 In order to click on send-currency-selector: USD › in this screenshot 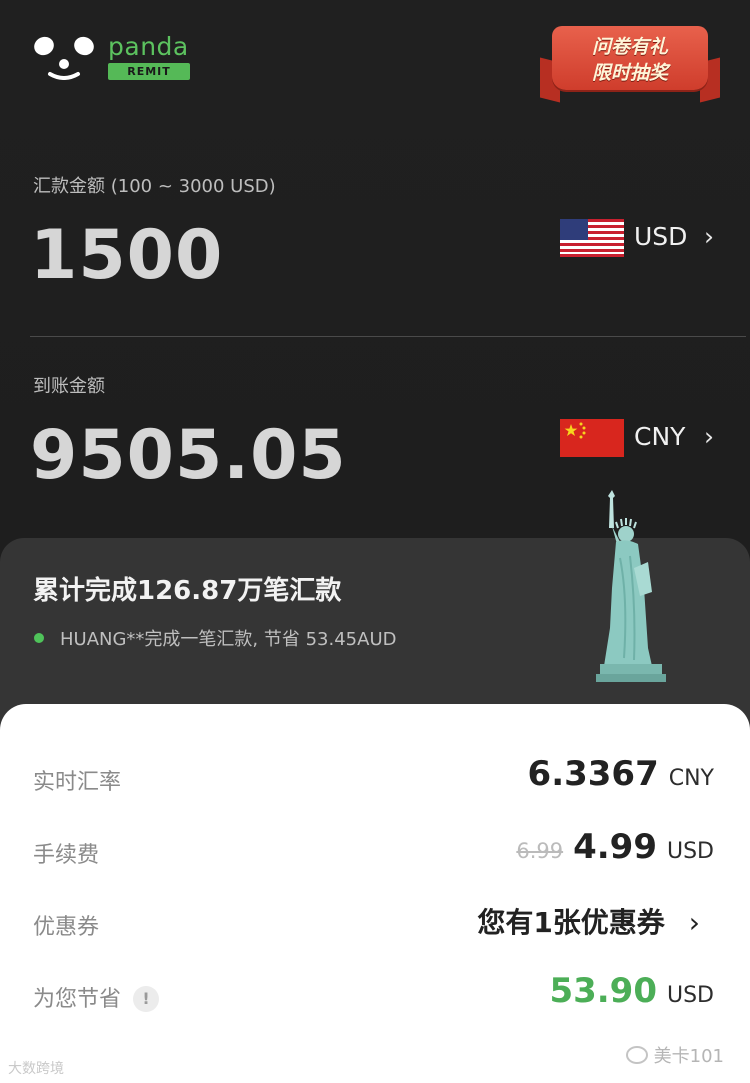, I will do `click(643, 239)`.